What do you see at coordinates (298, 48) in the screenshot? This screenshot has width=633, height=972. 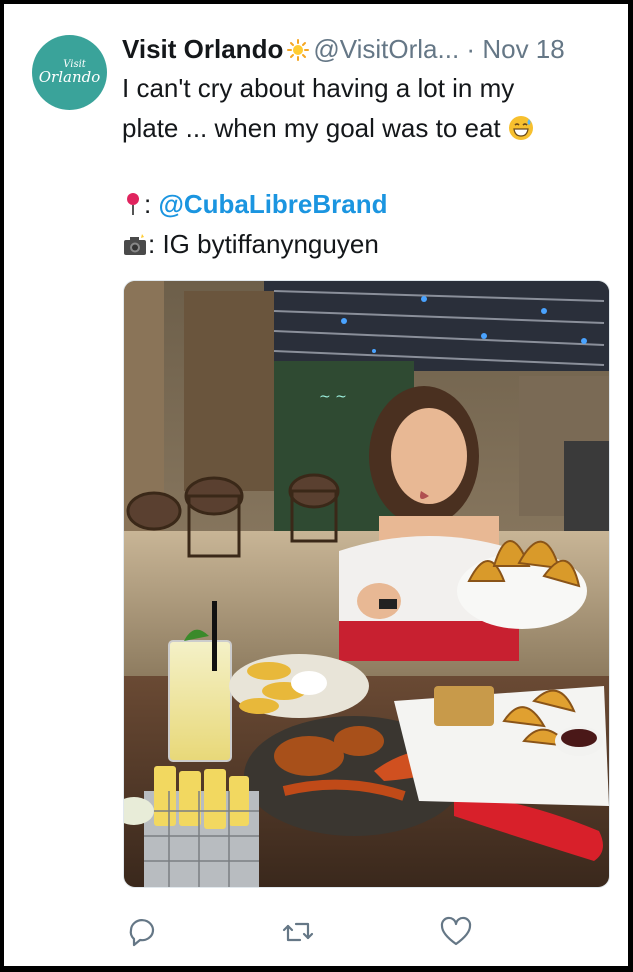 I see `sun-emoji-icon` at bounding box center [298, 48].